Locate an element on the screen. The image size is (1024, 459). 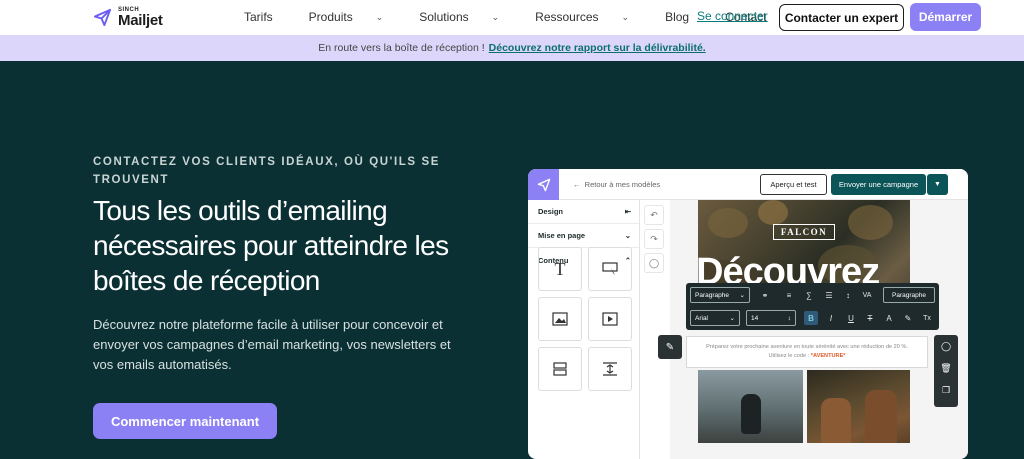
clear-format-icon: Tx is located at coordinates (927, 318).